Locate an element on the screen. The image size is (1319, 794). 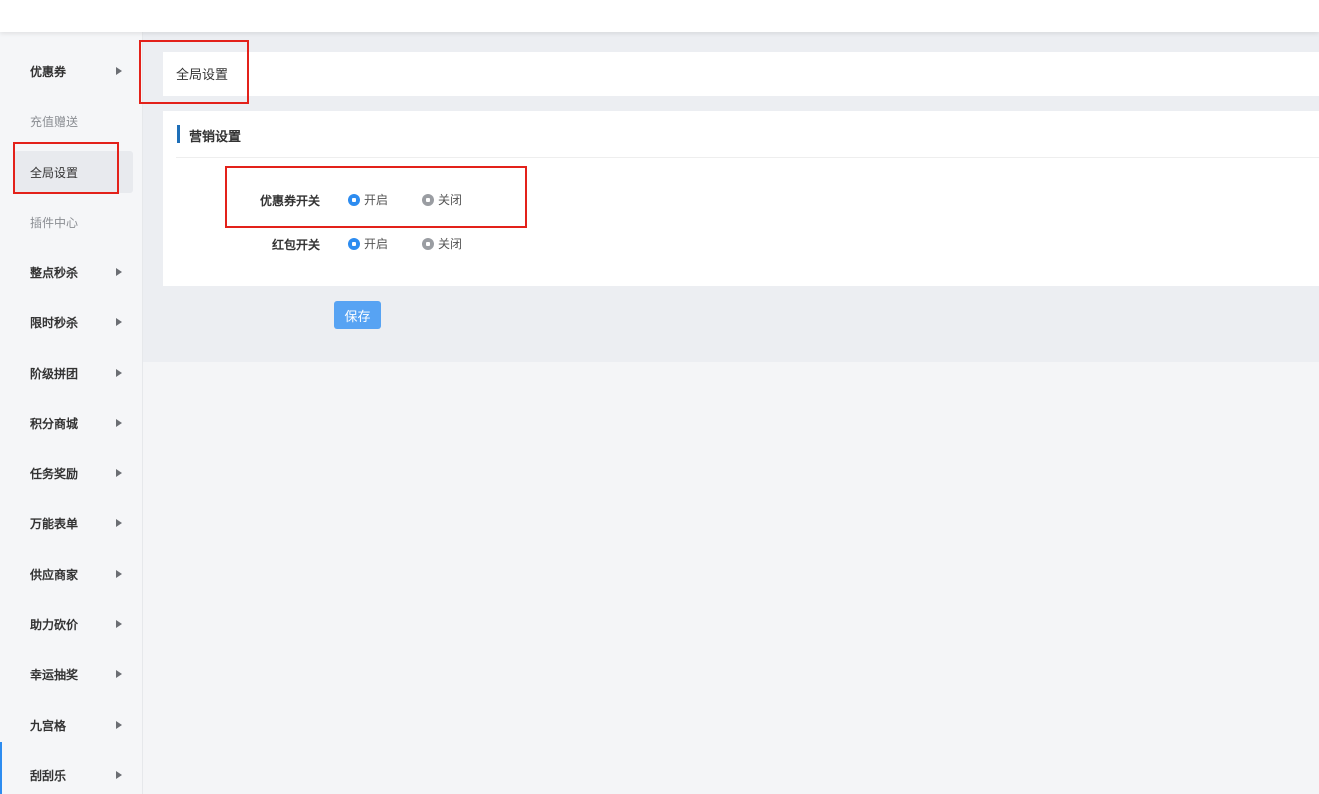
breadcrumb is located at coordinates (741, 74).